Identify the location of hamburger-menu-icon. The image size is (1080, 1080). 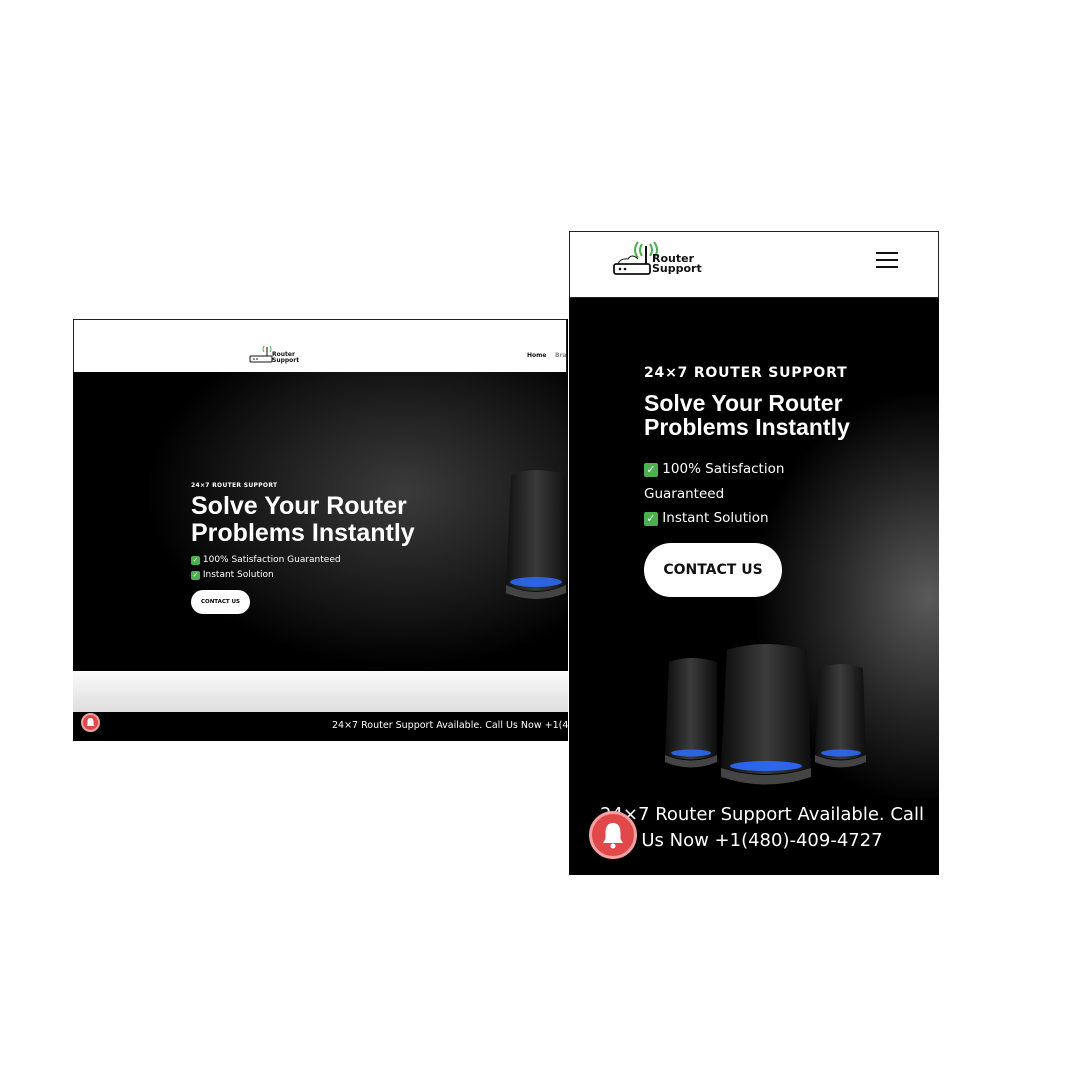
(887, 260).